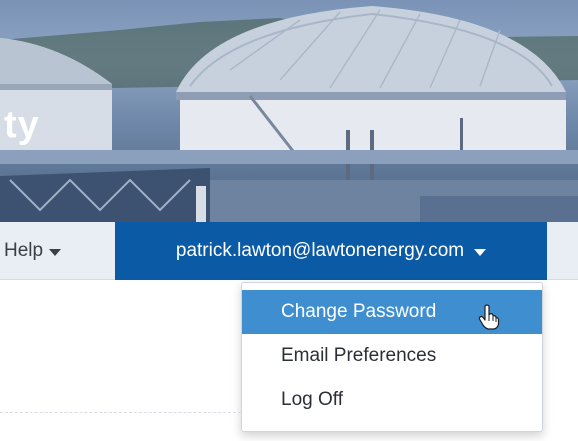 The width and height of the screenshot is (578, 441). I want to click on menu-item-change-password: Change Password, so click(392, 312).